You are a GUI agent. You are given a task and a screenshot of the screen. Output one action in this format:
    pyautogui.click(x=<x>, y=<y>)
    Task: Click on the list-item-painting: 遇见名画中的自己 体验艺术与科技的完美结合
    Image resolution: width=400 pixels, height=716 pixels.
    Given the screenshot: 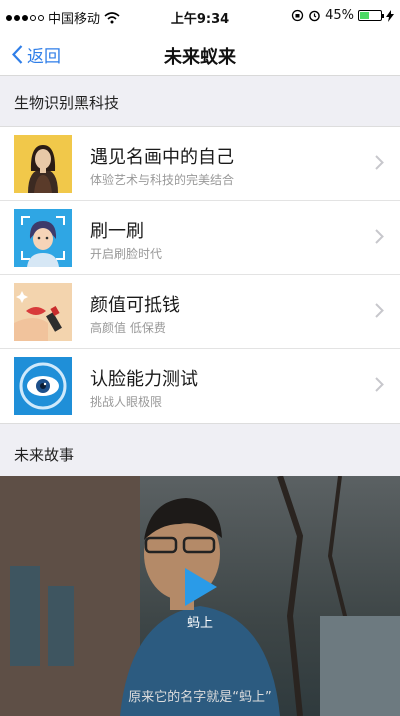 What is the action you would take?
    pyautogui.click(x=200, y=164)
    